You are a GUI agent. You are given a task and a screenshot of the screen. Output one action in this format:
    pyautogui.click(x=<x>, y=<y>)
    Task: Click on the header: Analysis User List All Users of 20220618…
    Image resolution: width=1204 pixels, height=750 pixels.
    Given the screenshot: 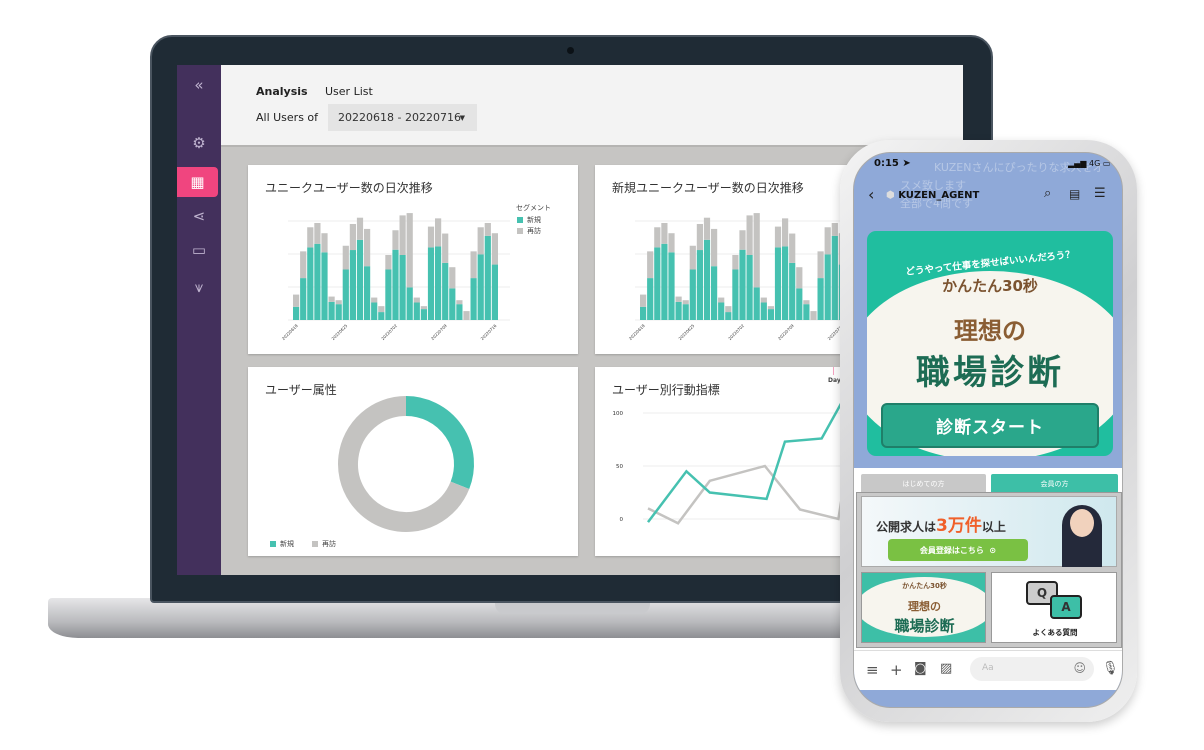 What is the action you would take?
    pyautogui.click(x=592, y=106)
    